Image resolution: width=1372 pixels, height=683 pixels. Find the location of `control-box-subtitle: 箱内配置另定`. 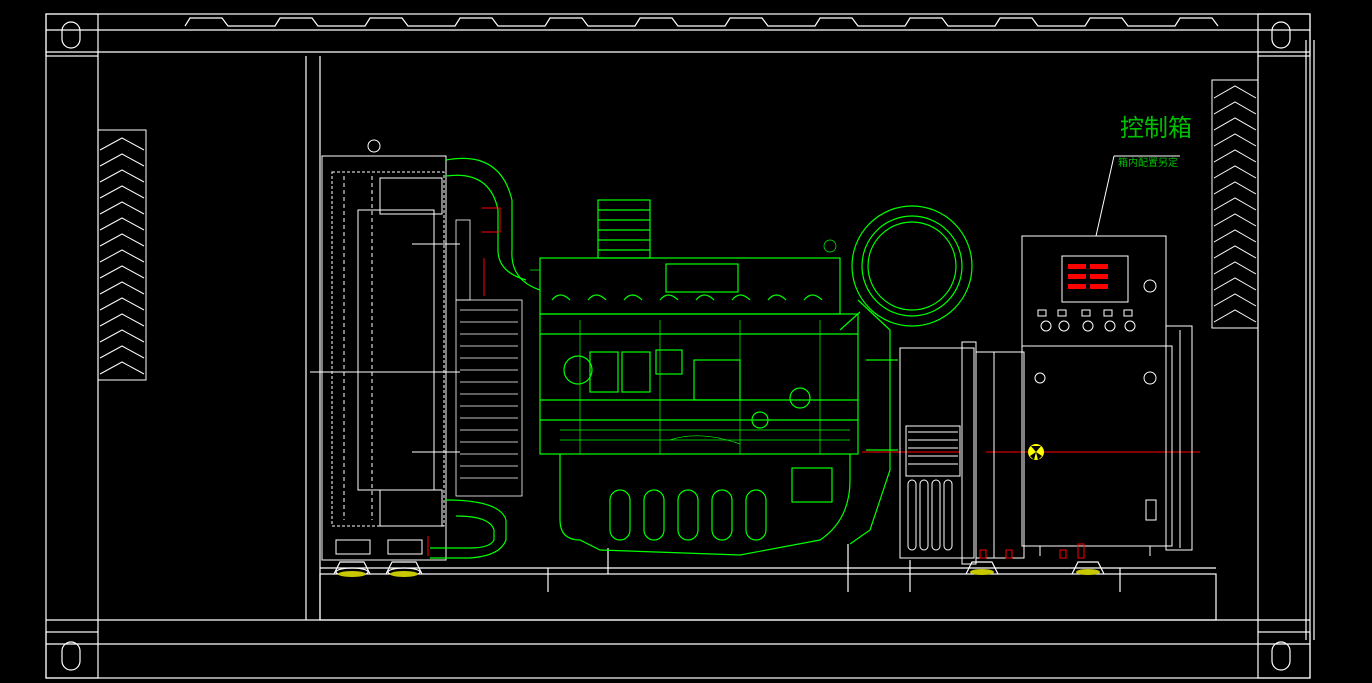

control-box-subtitle: 箱内配置另定 is located at coordinates (1148, 162).